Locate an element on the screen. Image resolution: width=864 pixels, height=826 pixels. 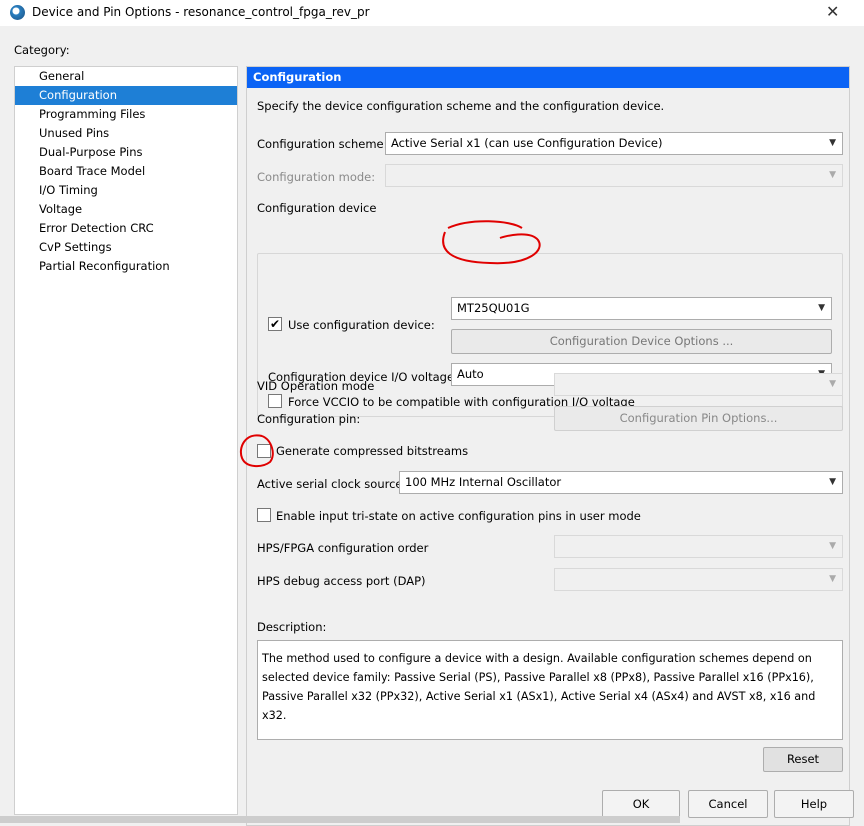
hps-order-select: ▼ is located at coordinates (698, 546).